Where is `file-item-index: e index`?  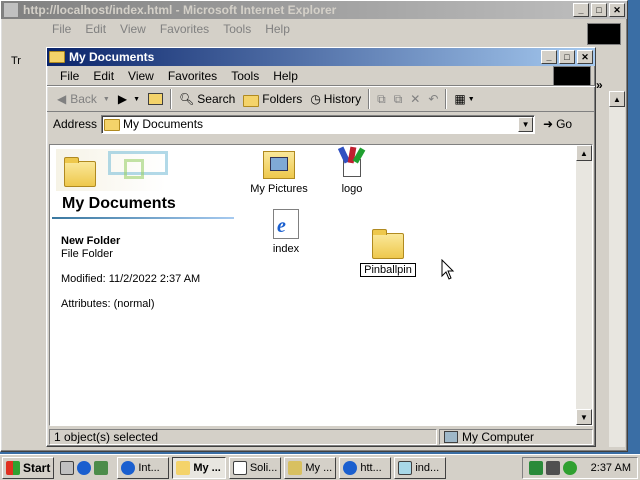 file-item-index: e index is located at coordinates (286, 232).